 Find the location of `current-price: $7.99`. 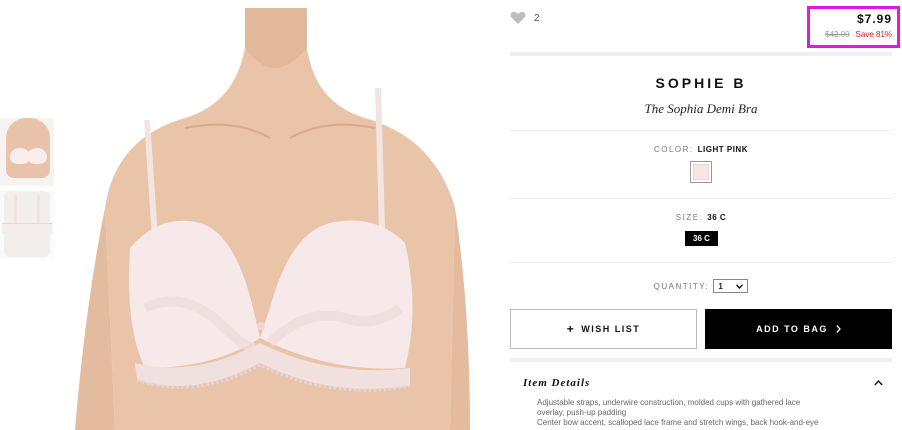

current-price: $7.99 is located at coordinates (874, 19).